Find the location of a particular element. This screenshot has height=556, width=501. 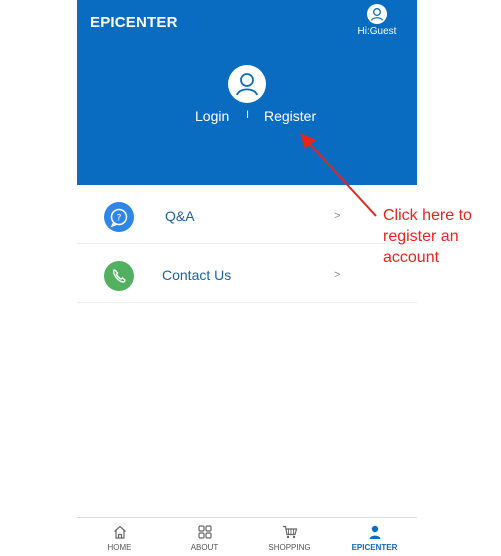

menu-item-qa: ? Q&A > is located at coordinates (247, 214).